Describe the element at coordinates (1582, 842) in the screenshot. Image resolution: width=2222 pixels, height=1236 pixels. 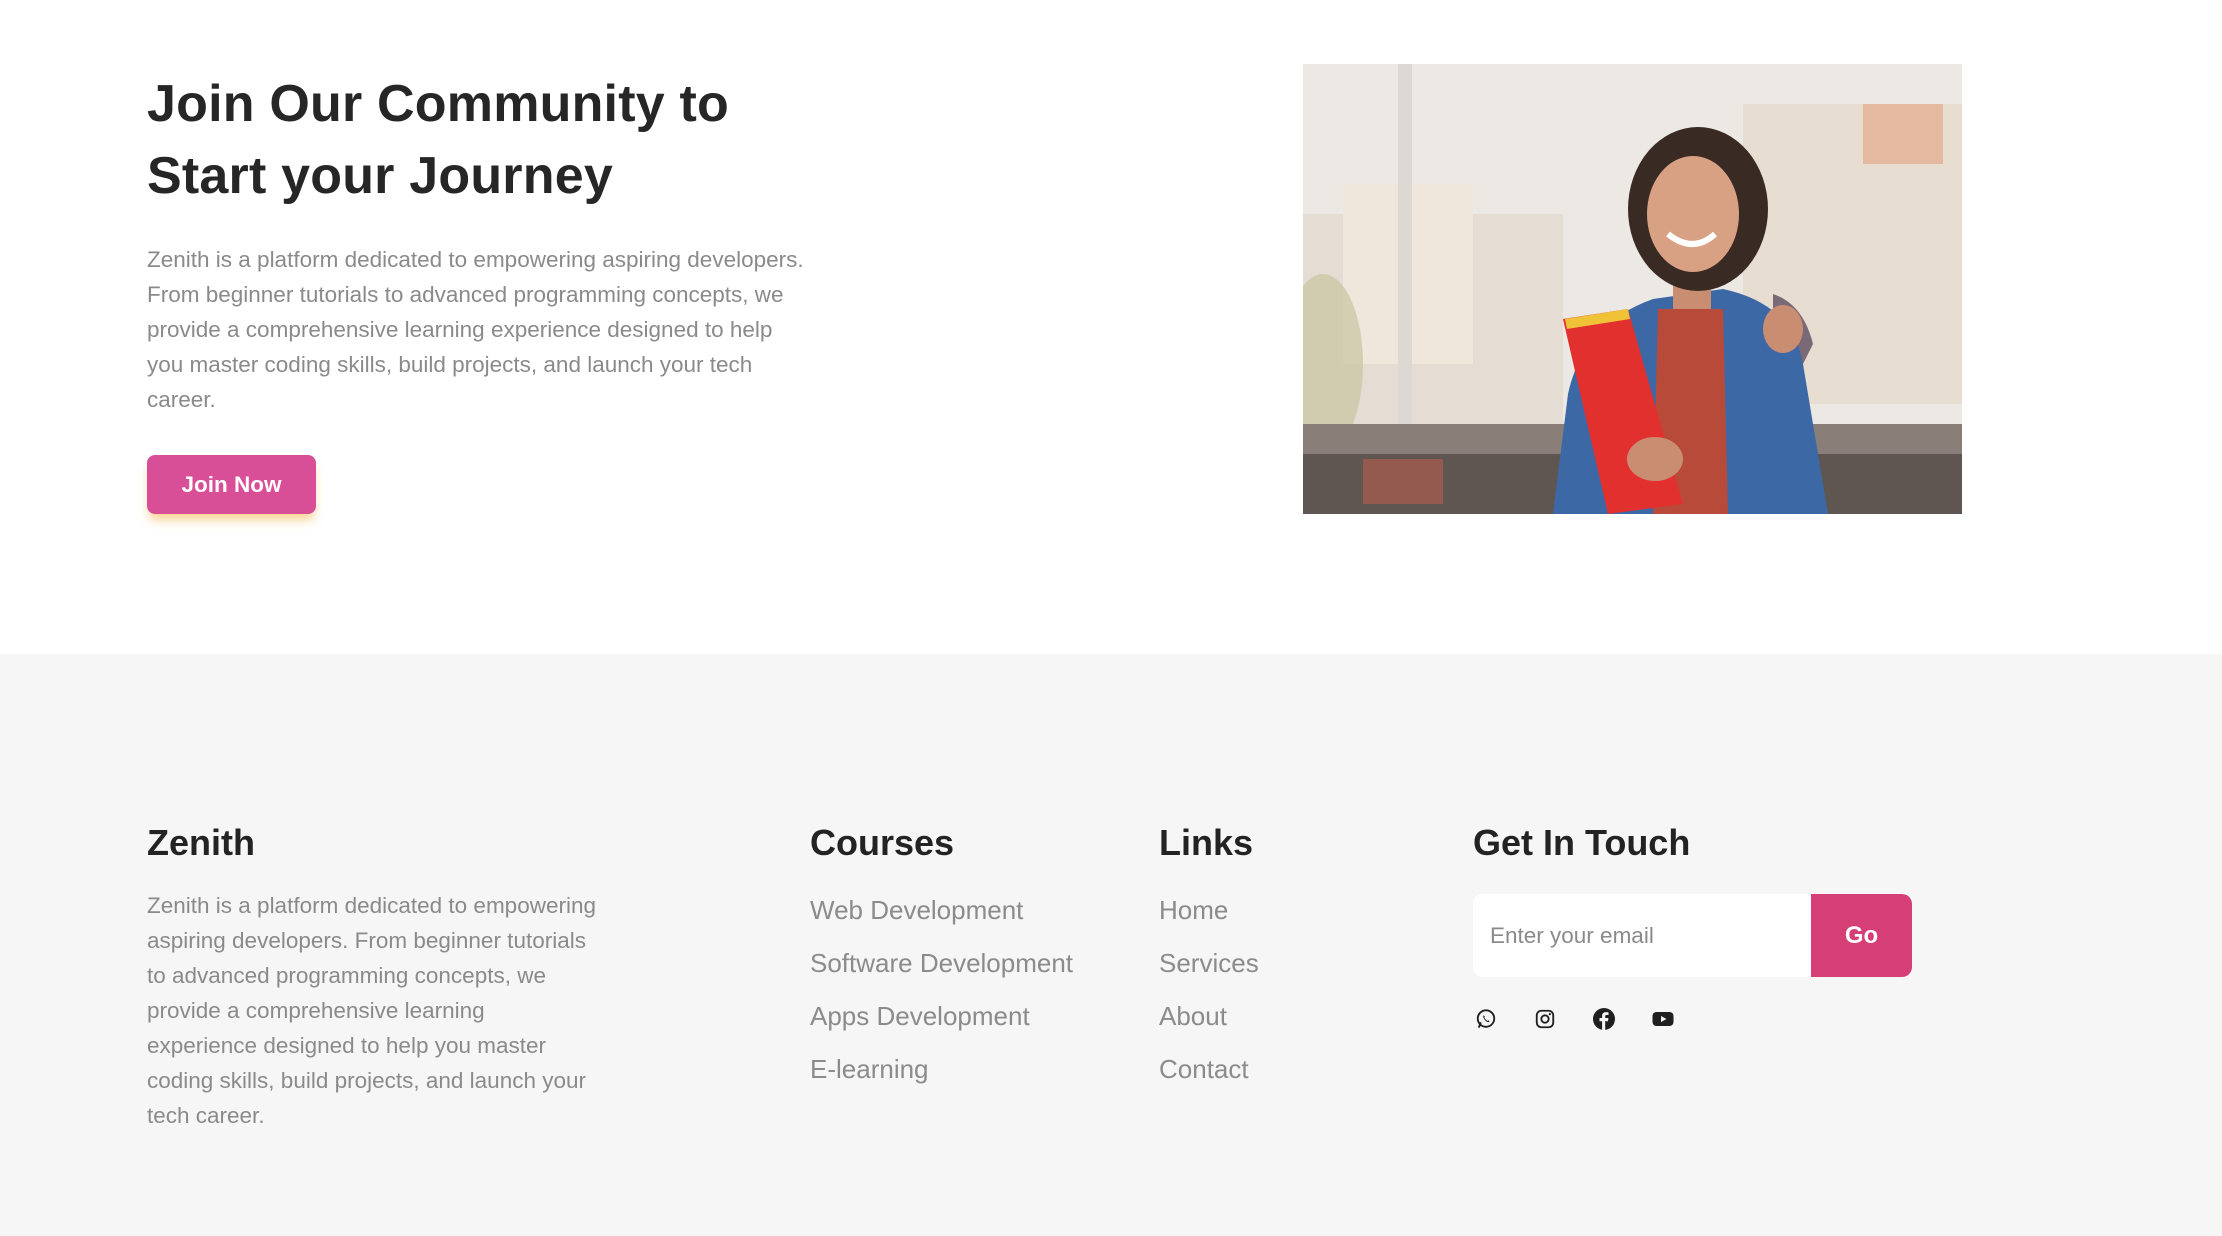
I see `footer-contact-title: Get In Touch` at that location.